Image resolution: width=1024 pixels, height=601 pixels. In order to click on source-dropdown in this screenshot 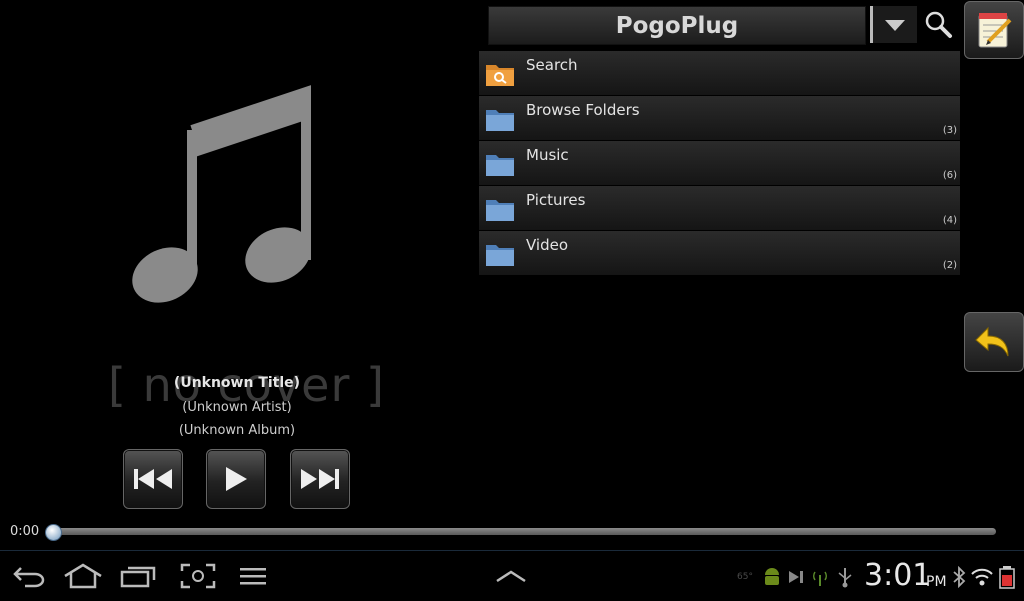, I will do `click(893, 24)`.